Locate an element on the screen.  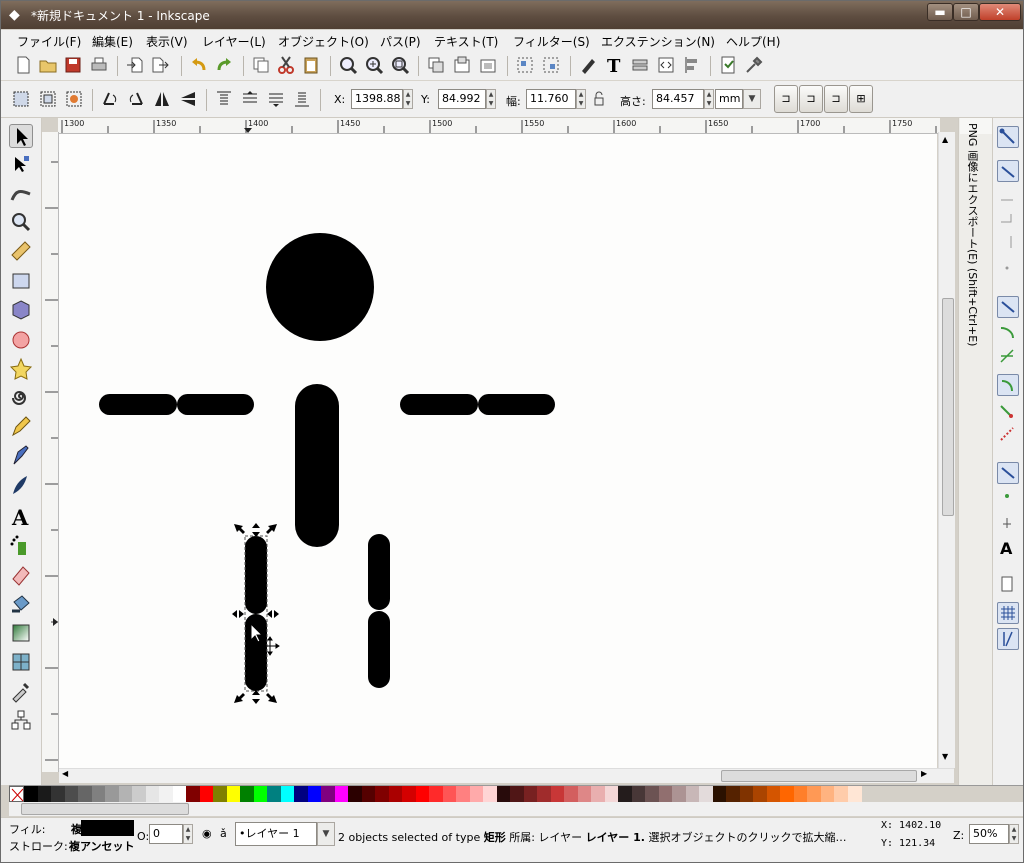
connector-tool-icon is located at coordinates (21, 720).